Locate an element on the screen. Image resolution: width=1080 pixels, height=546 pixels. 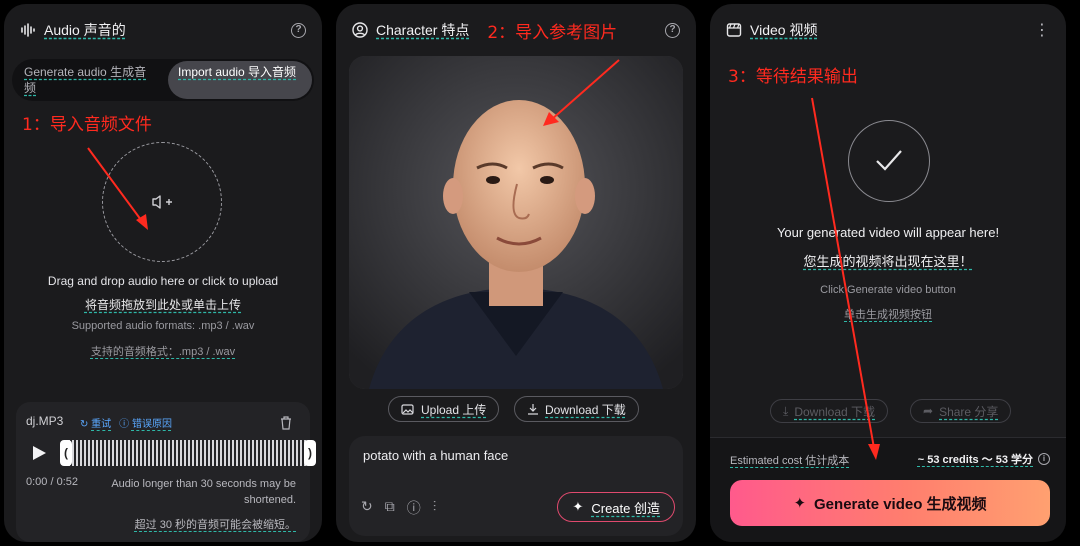
error-reason-link: ⓘ 错误原因 is located at coordinates (145, 422).